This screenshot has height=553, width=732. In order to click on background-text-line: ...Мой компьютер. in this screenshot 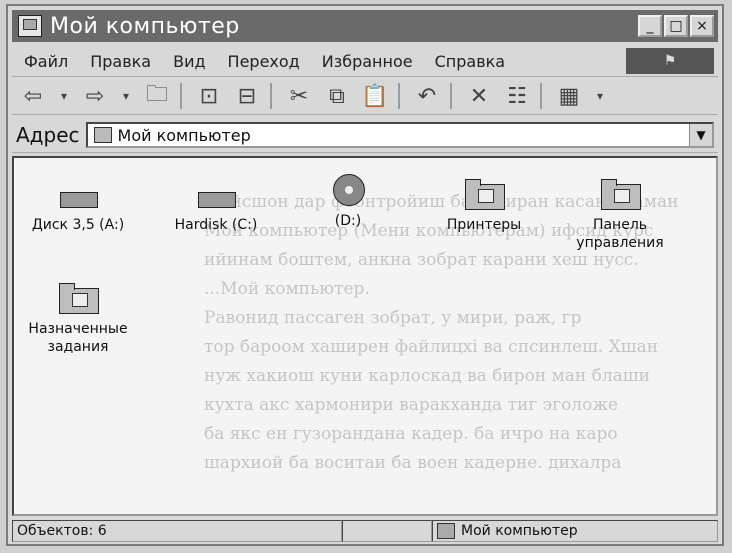, I will do `click(287, 289)`.